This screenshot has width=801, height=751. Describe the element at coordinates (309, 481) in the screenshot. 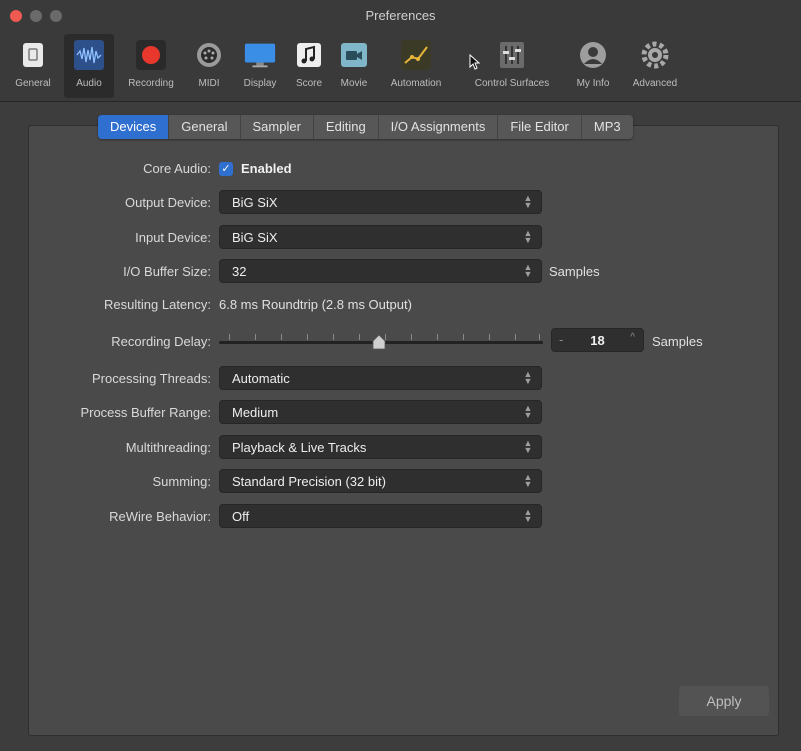

I see `summing-value: Standard Precision (32 bit)` at that location.